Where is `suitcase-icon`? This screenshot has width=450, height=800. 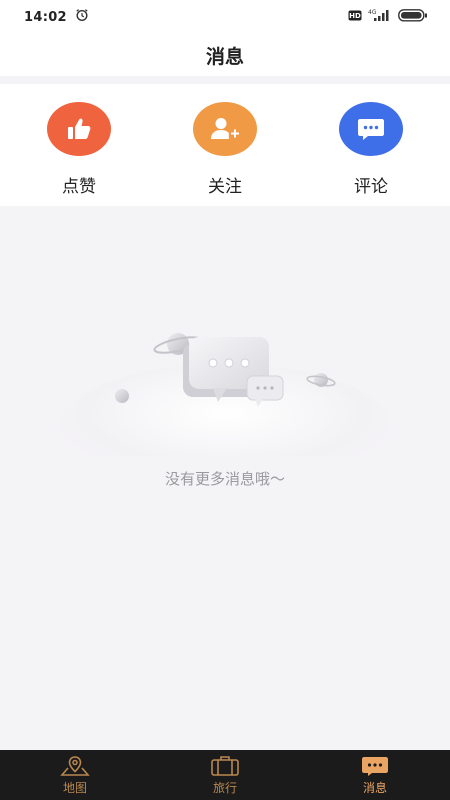
suitcase-icon is located at coordinates (225, 765).